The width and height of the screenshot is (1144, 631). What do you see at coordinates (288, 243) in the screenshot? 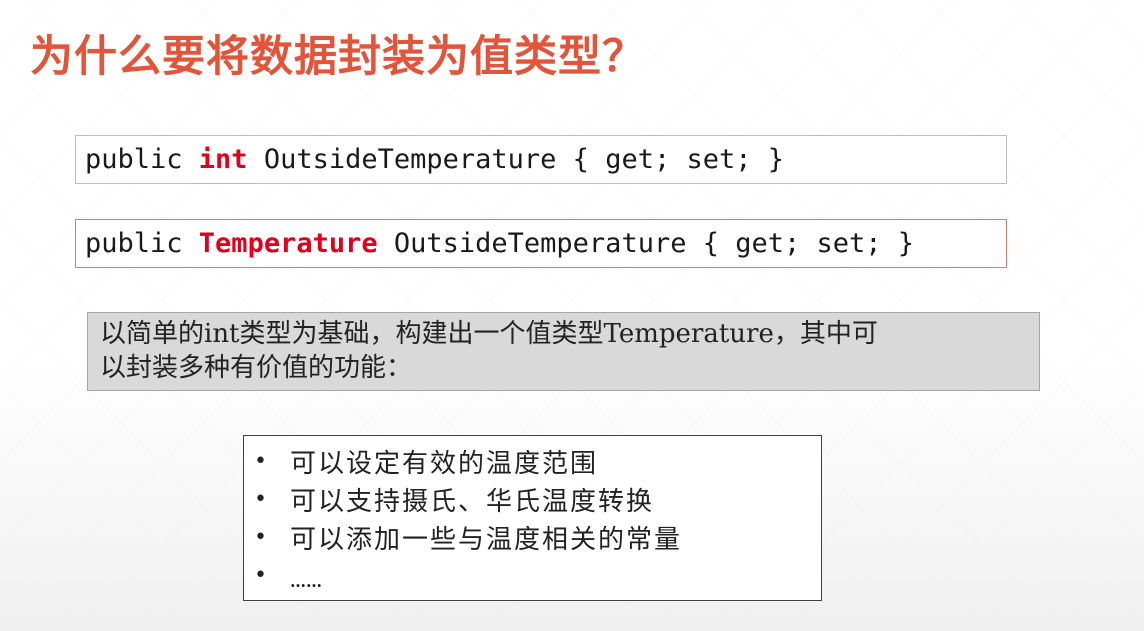
I see `code-keyword-temperature: Temperature` at bounding box center [288, 243].